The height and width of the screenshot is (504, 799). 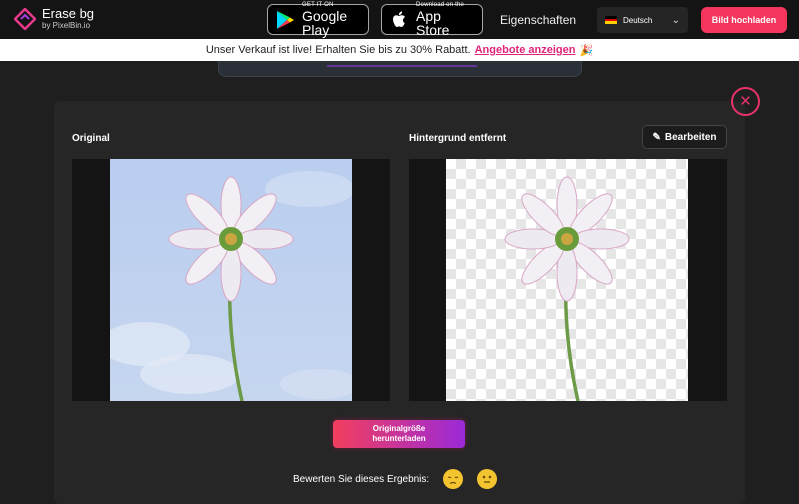 I want to click on google-play-button: GET IT ON Google Play, so click(x=318, y=20).